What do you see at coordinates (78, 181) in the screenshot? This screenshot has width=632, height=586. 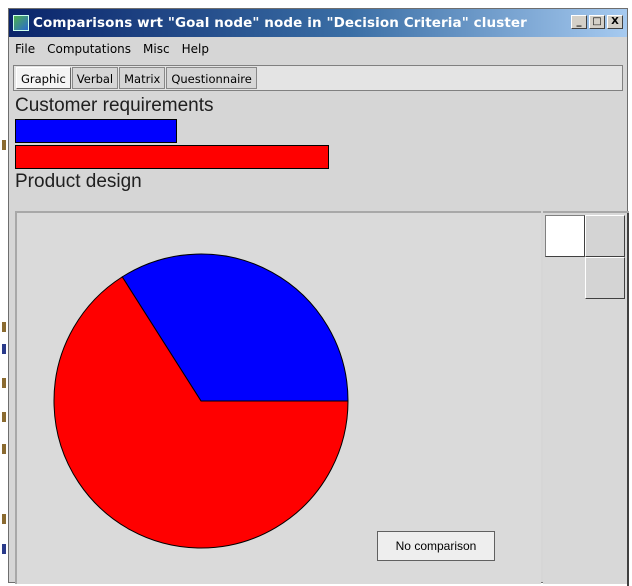 I see `bottom-criterion-label: Product design` at bounding box center [78, 181].